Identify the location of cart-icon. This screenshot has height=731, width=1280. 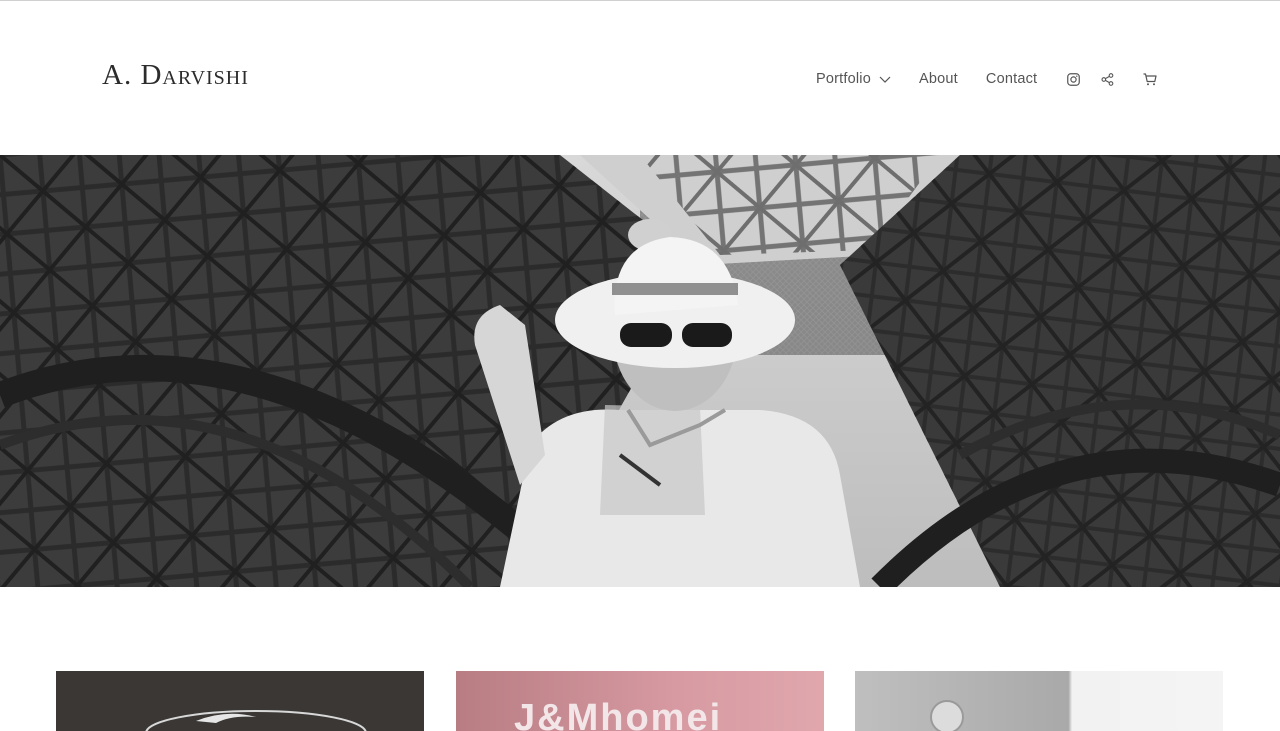
(1150, 79).